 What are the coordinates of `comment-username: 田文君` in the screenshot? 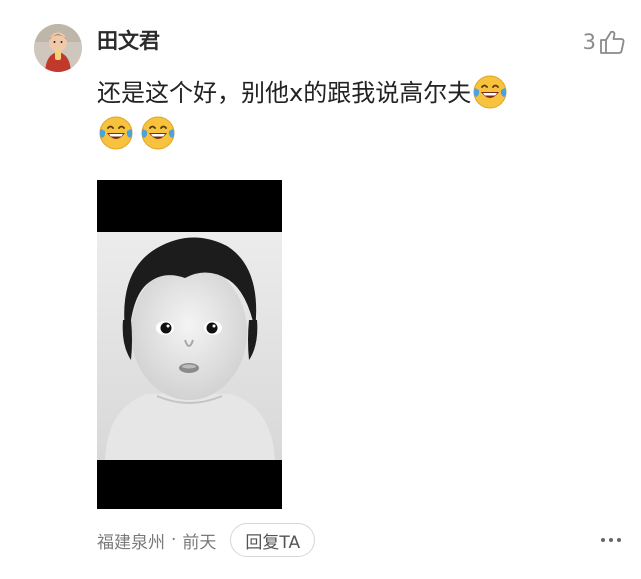 It's located at (128, 41).